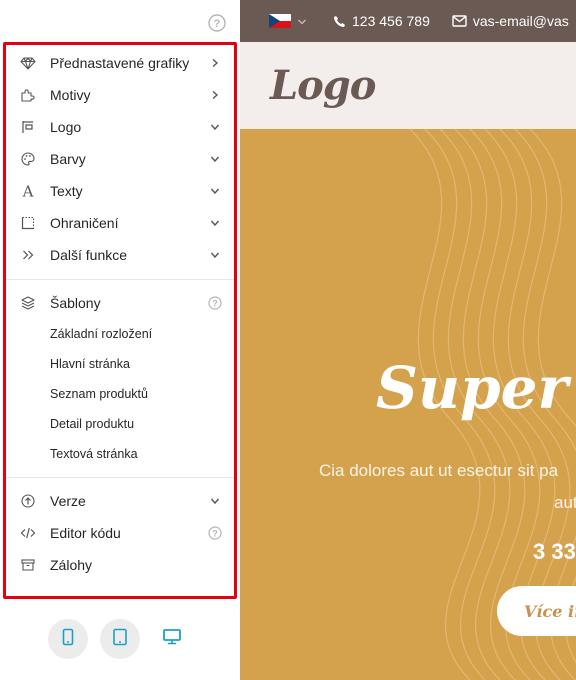 This screenshot has width=576, height=680. Describe the element at coordinates (28, 63) in the screenshot. I see `diamond-icon` at that location.